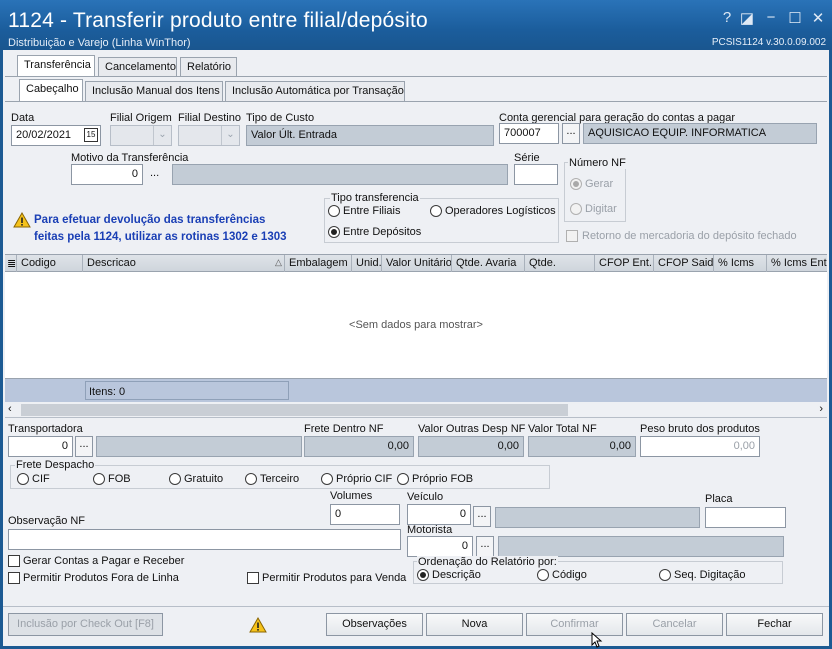 Image resolution: width=832 pixels, height=649 pixels. I want to click on tab-inclusao-automatica: Inclusão Automática por Transação, so click(315, 91).